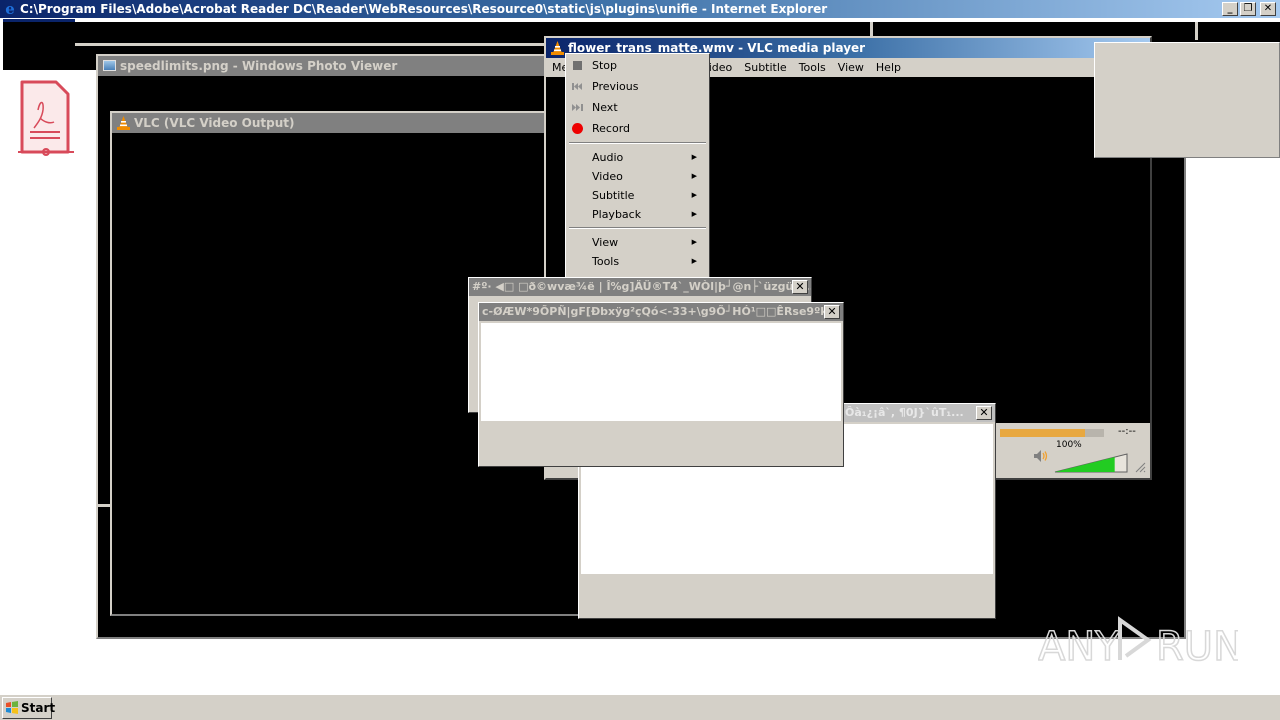 The width and height of the screenshot is (1280, 720). I want to click on menu-subtitle: Subtitle, so click(765, 67).